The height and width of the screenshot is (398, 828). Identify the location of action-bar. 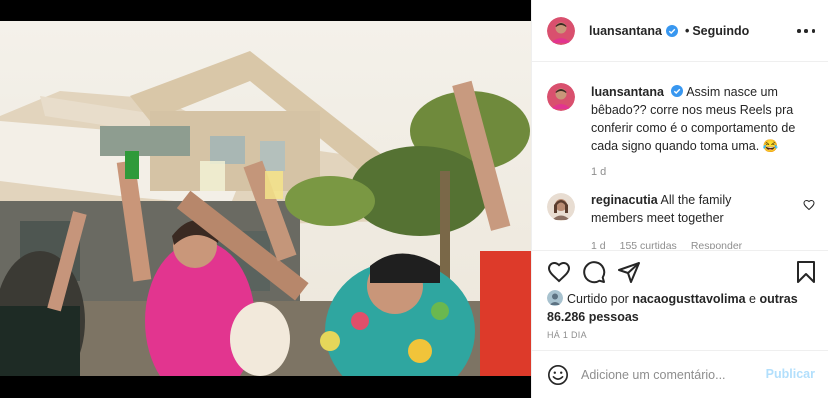
(680, 270).